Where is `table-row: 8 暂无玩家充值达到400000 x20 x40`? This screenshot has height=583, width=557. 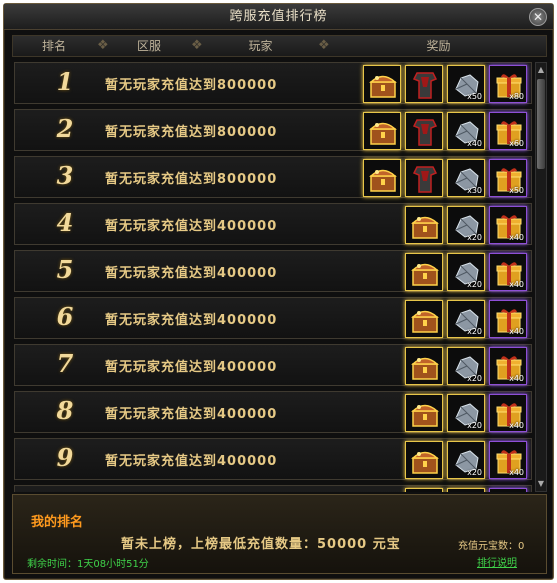
table-row: 8 暂无玩家充值达到400000 x20 x40 is located at coordinates (273, 412).